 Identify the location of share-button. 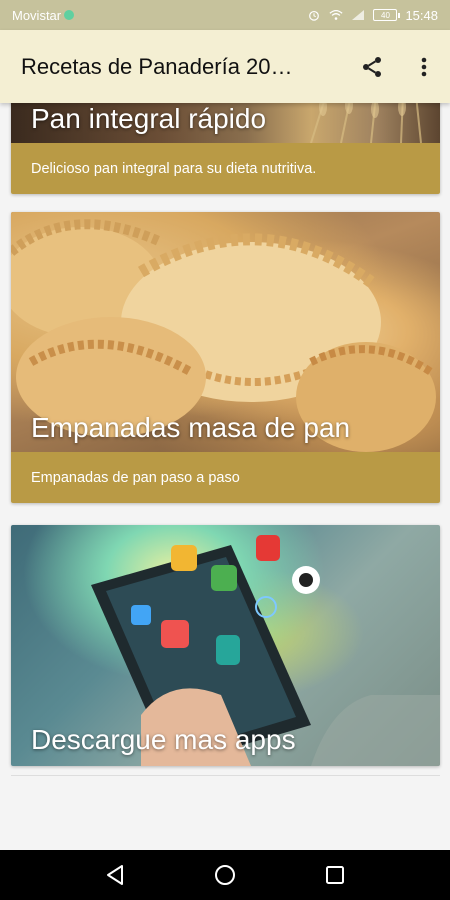
(372, 67).